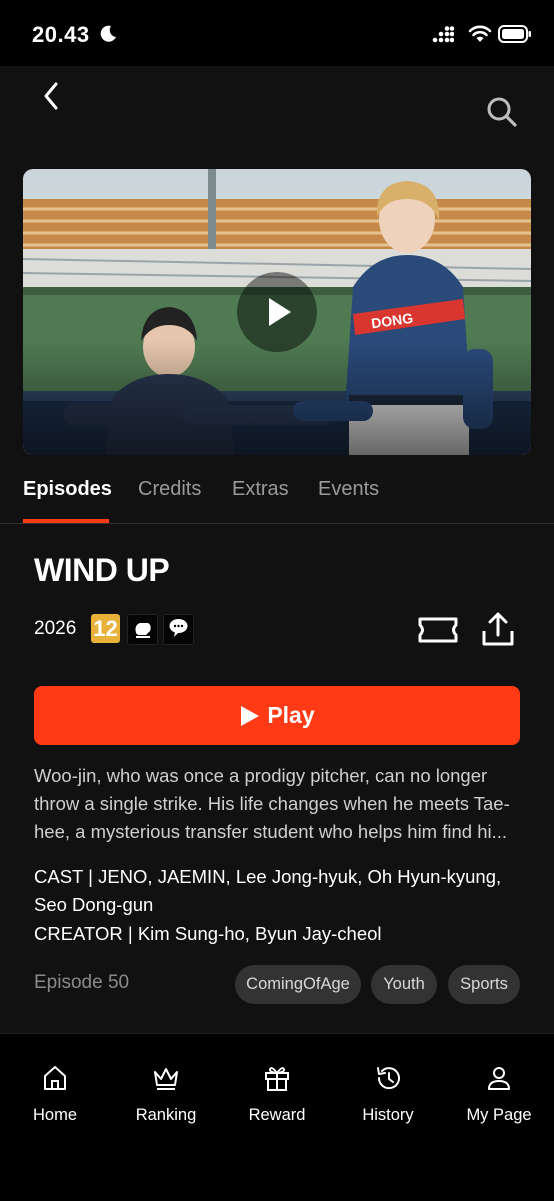  What do you see at coordinates (502, 112) in the screenshot?
I see `search-button` at bounding box center [502, 112].